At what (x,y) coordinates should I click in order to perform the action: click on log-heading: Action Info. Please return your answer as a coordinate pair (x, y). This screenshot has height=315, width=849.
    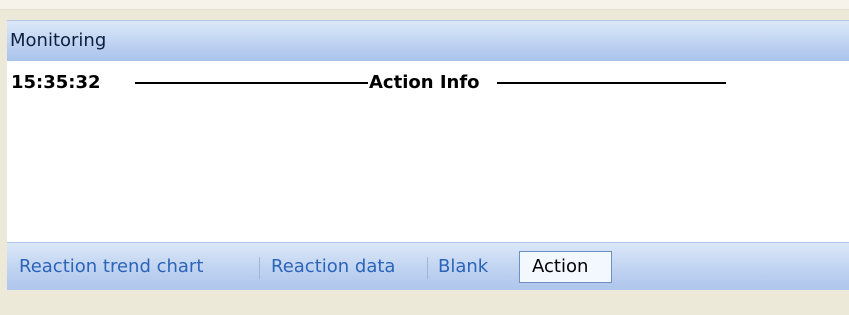
    Looking at the image, I should click on (424, 82).